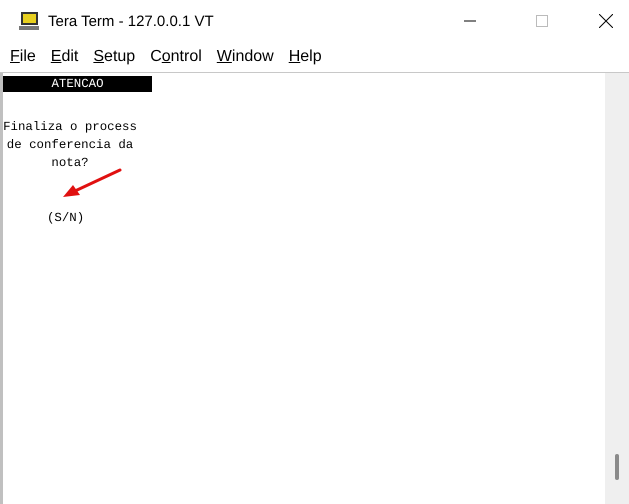  What do you see at coordinates (92, 183) in the screenshot?
I see `annotation-arrow` at bounding box center [92, 183].